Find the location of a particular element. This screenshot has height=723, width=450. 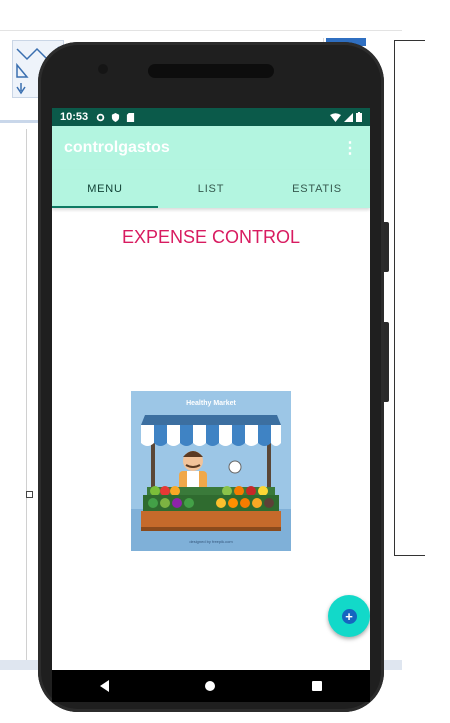

home-icon is located at coordinates (210, 686).